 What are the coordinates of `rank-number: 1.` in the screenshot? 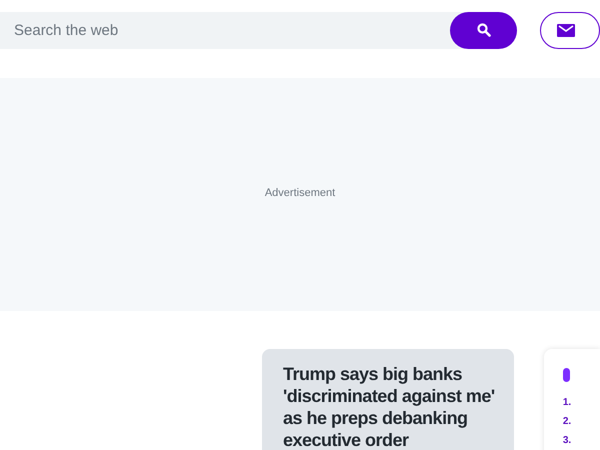 It's located at (567, 402).